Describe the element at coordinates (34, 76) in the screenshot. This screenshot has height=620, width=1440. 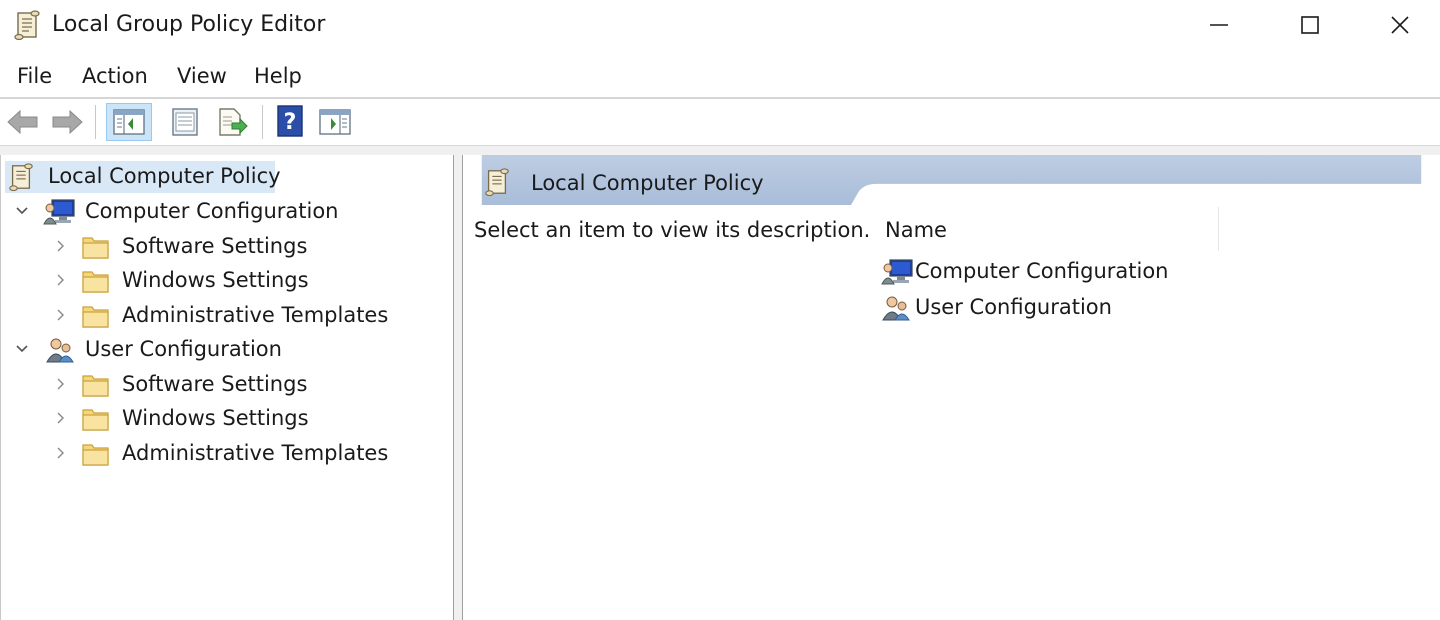
I see `menu-file: File` at that location.